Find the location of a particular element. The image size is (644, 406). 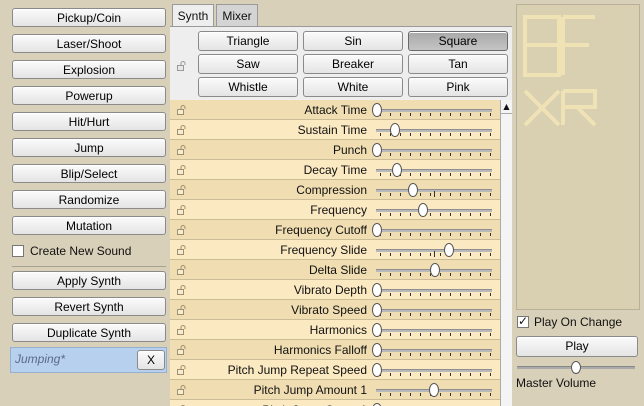

generator-pickup-coin-button: Pickup/Coin is located at coordinates (89, 17).